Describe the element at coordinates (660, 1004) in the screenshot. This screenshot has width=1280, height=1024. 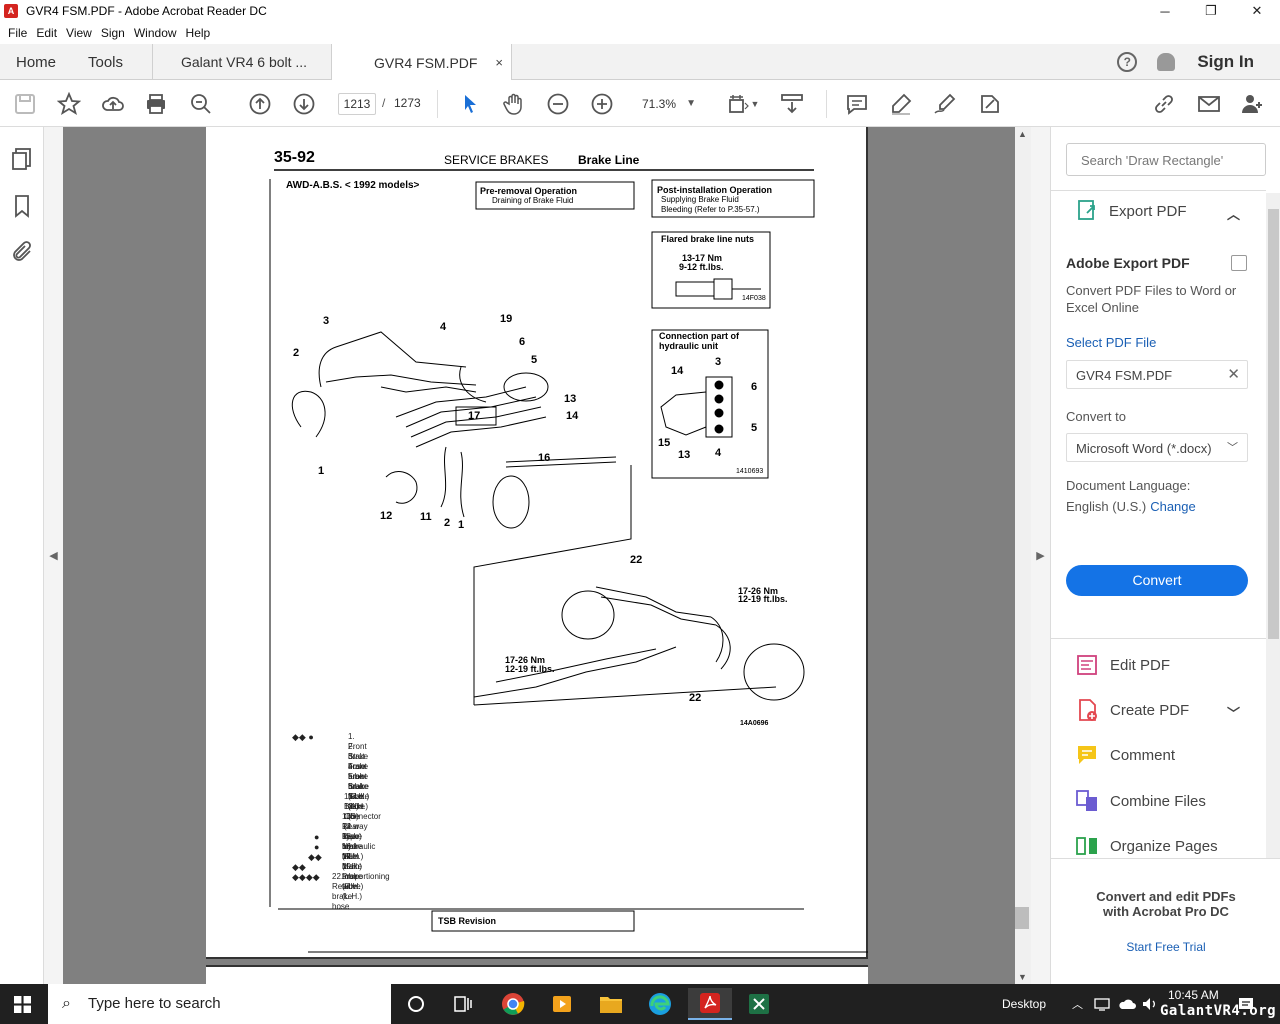
I see `edge-icon` at that location.